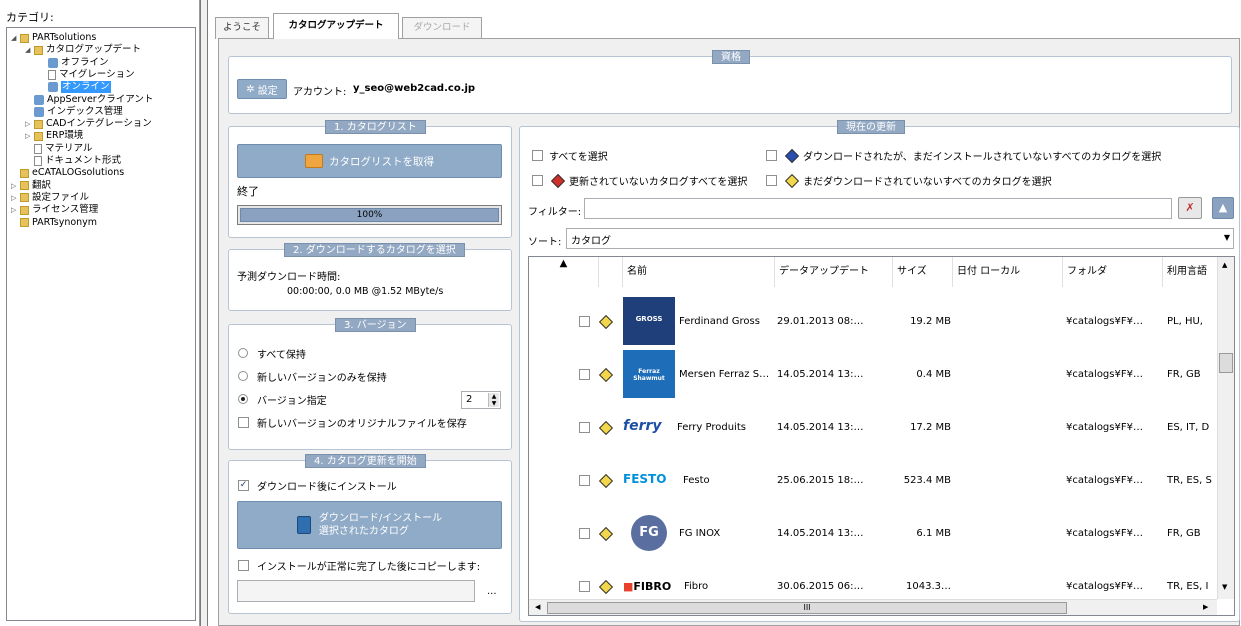  Describe the element at coordinates (1008, 272) in the screenshot. I see `header-local-date: 日付 ローカル` at that location.